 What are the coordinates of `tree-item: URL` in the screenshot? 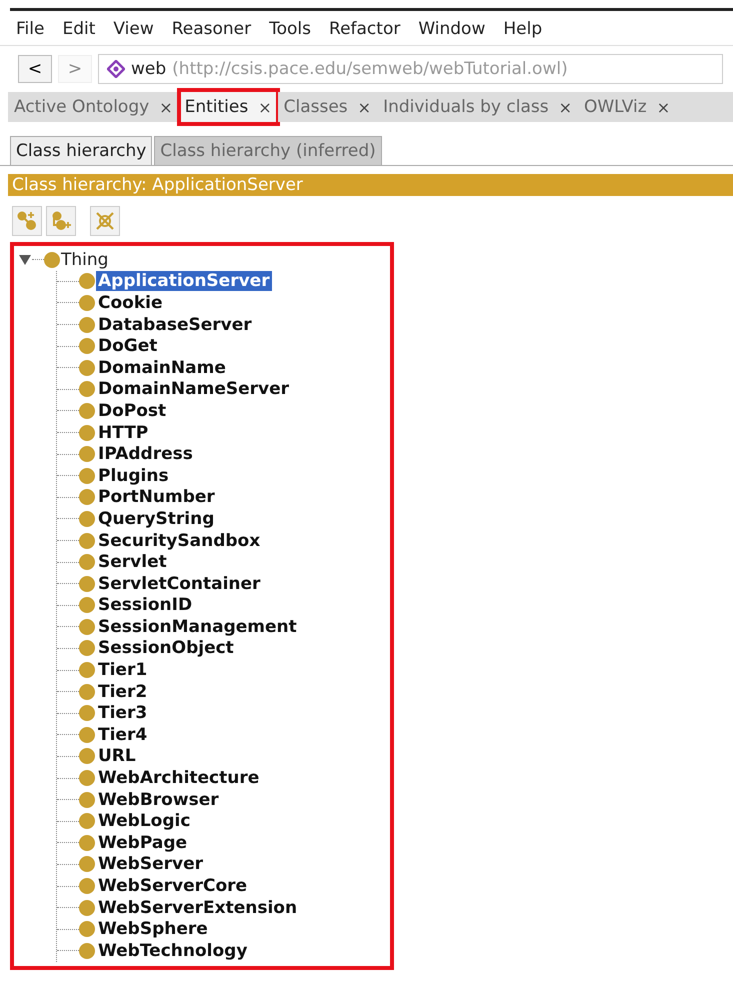 It's located at (117, 756).